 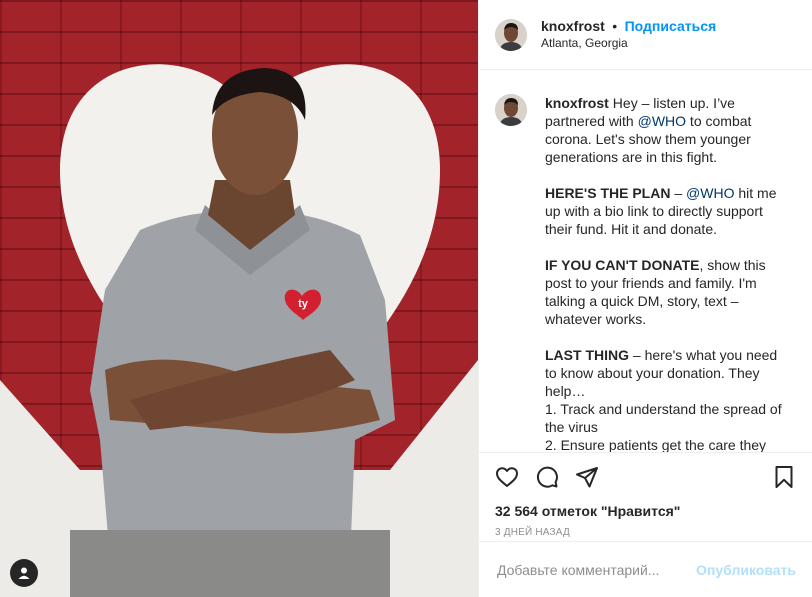 I want to click on caption-p2-a: –, so click(x=678, y=193).